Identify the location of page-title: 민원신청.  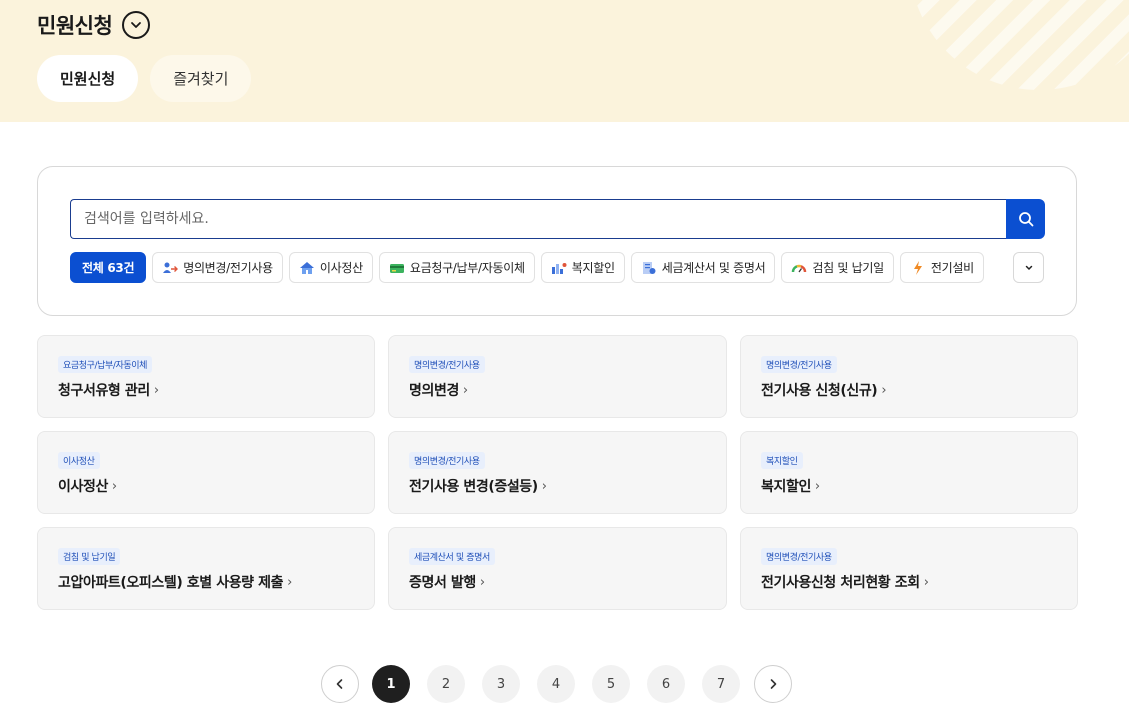
(75, 26).